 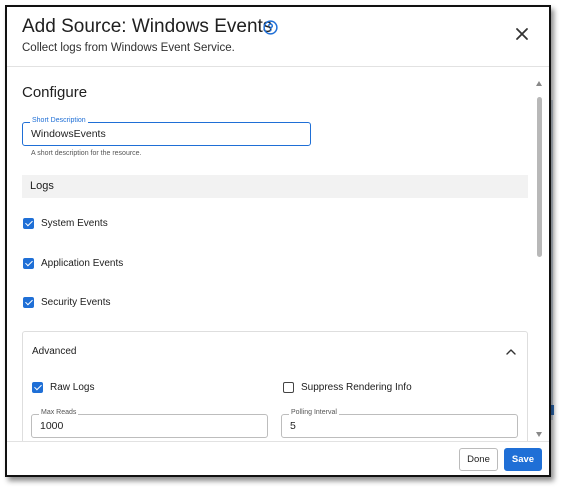 I want to click on dialog-title: Add Source: Windows Events, so click(x=147, y=26).